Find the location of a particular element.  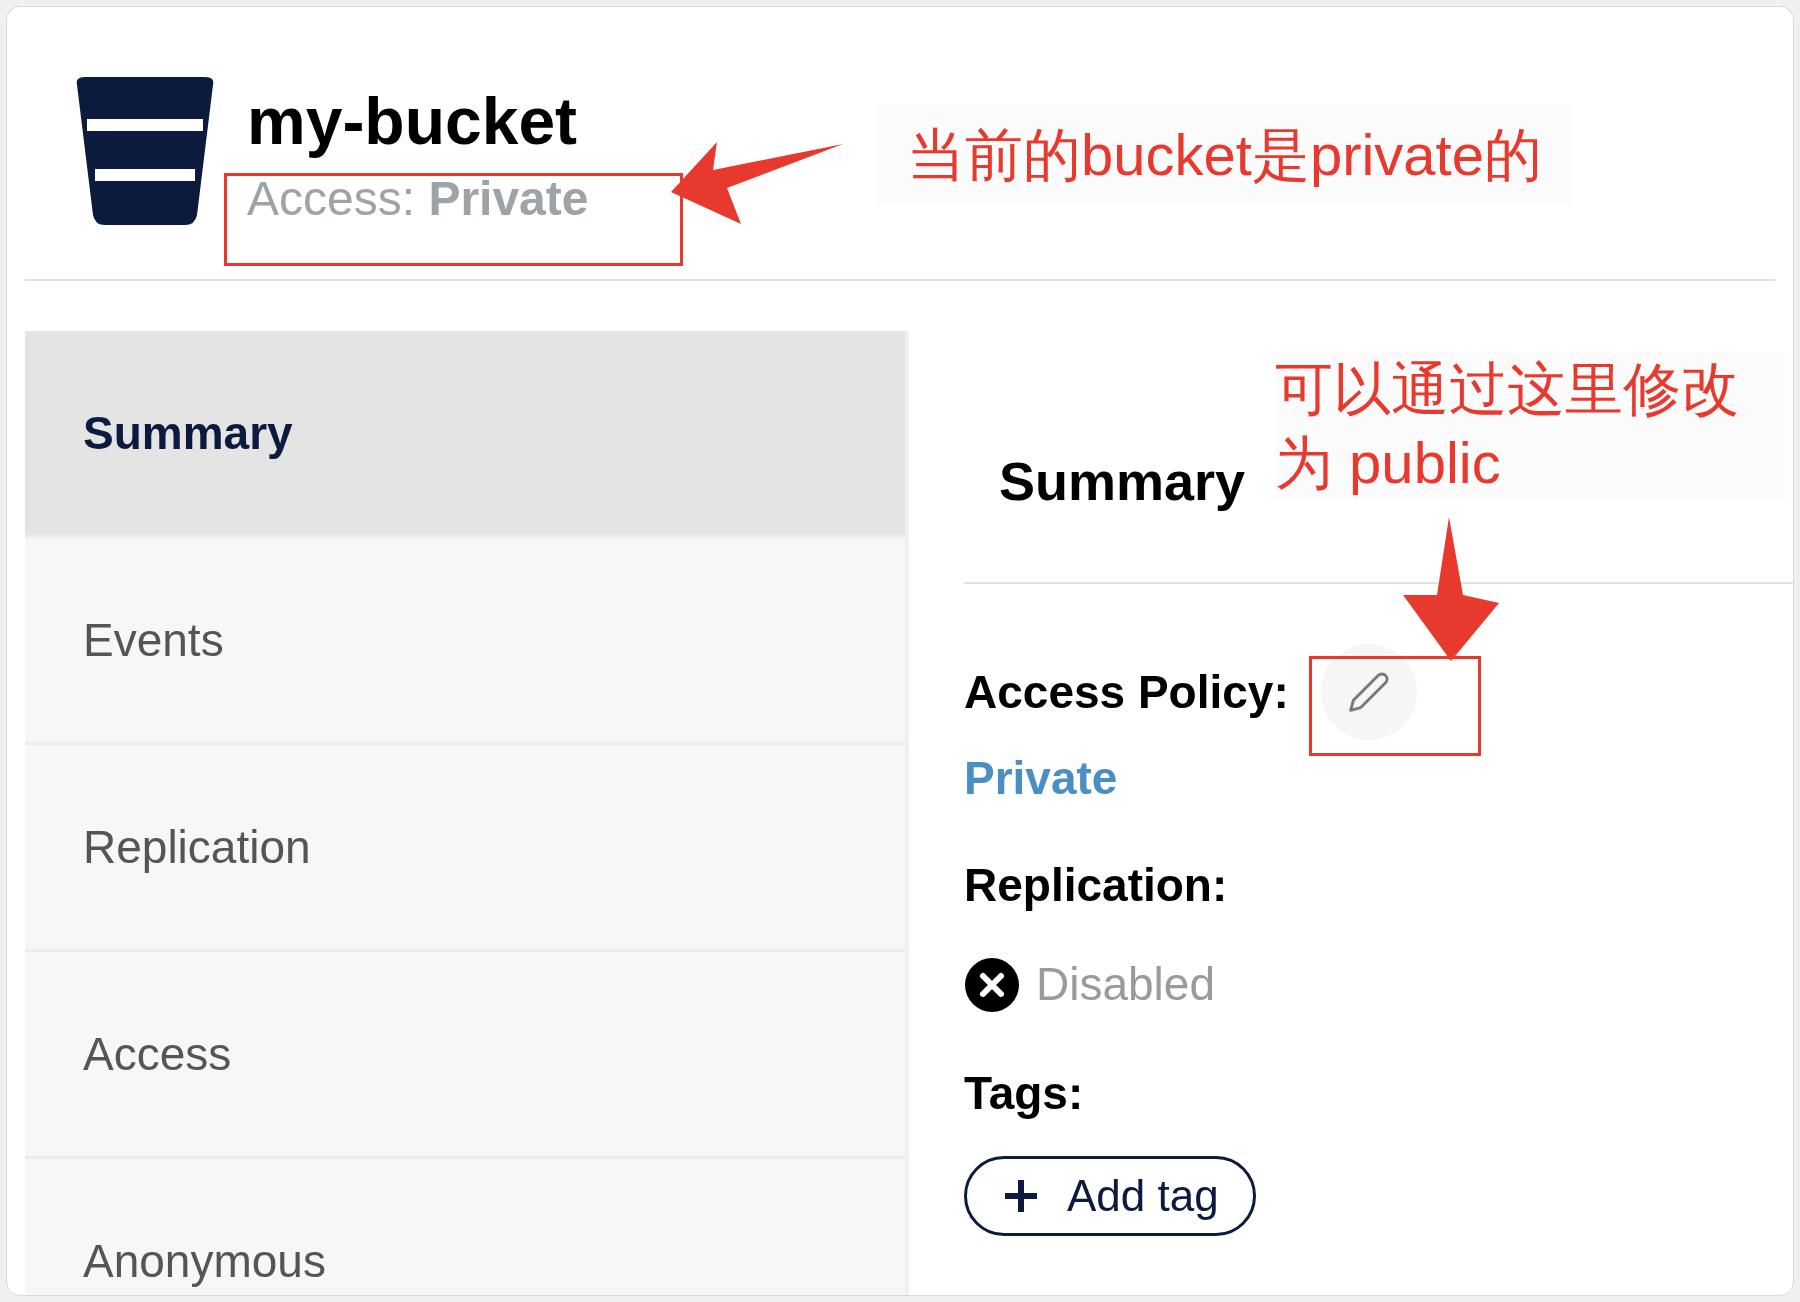

bucket-title: my-bucket is located at coordinates (413, 121).